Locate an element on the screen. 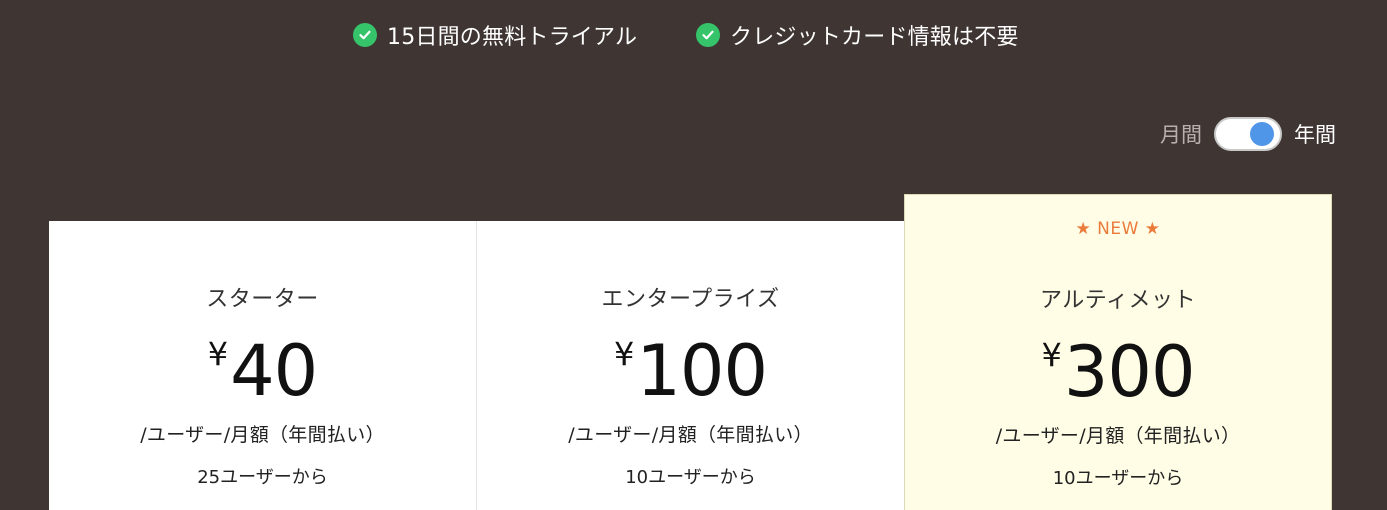 The height and width of the screenshot is (510, 1387). plan-price: ¥ 100 is located at coordinates (690, 371).